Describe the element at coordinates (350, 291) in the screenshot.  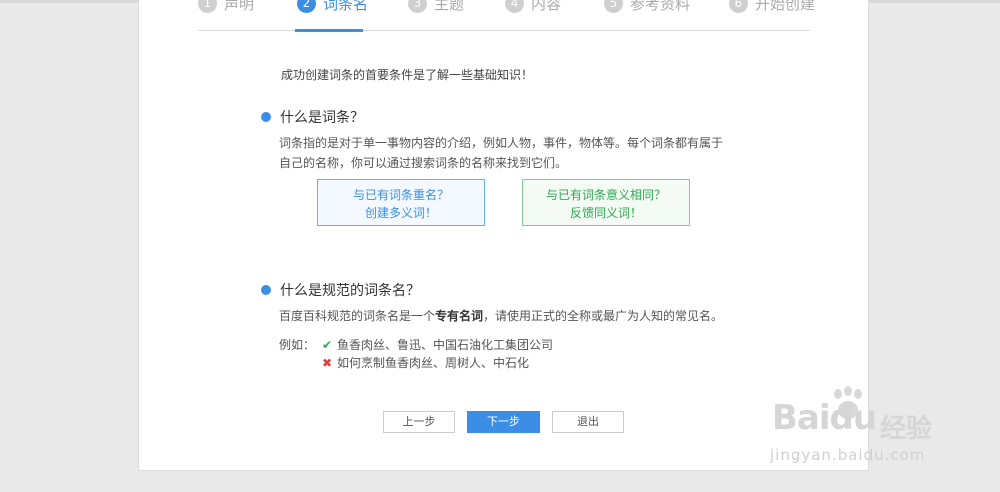
I see `section-2-heading: 什么是规范的词条名？` at that location.